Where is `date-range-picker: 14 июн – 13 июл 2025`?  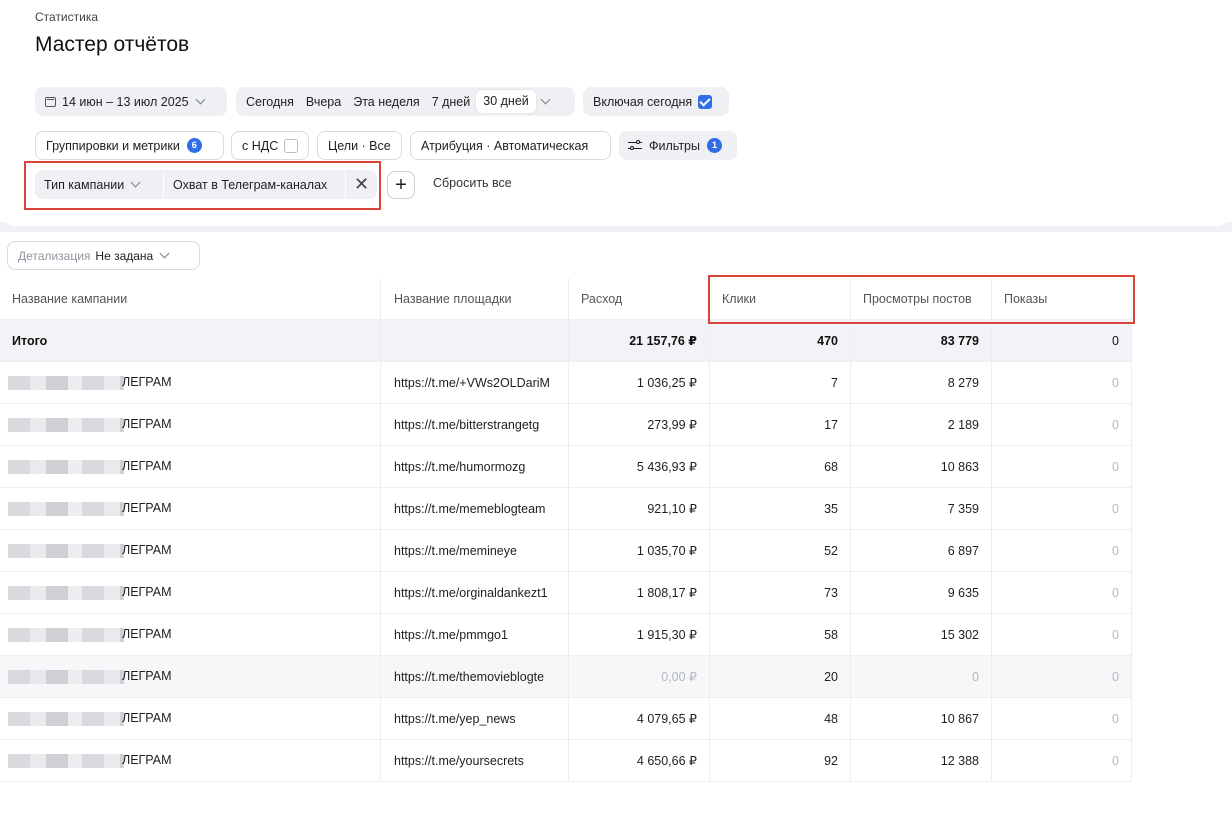 date-range-picker: 14 июн – 13 июл 2025 is located at coordinates (131, 101).